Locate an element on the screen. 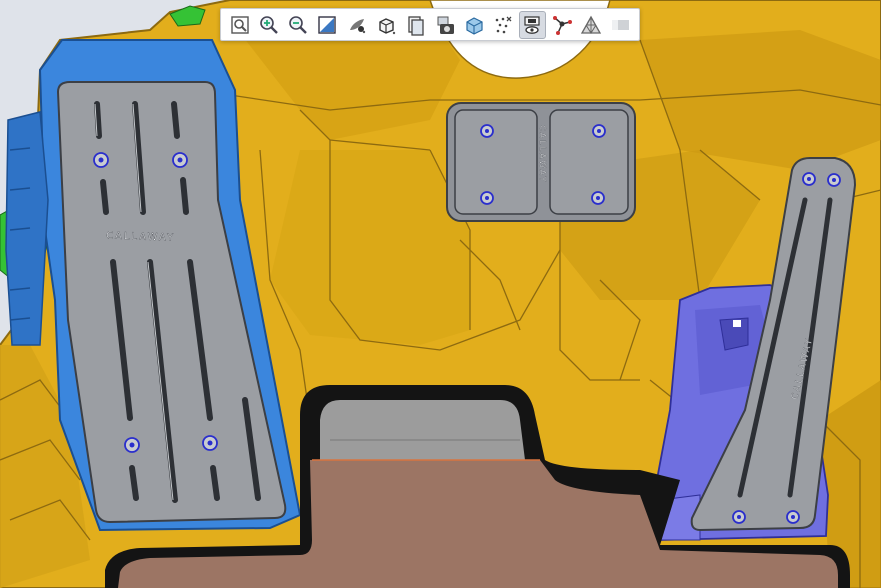  show-hide-curves-button is located at coordinates (561, 25).